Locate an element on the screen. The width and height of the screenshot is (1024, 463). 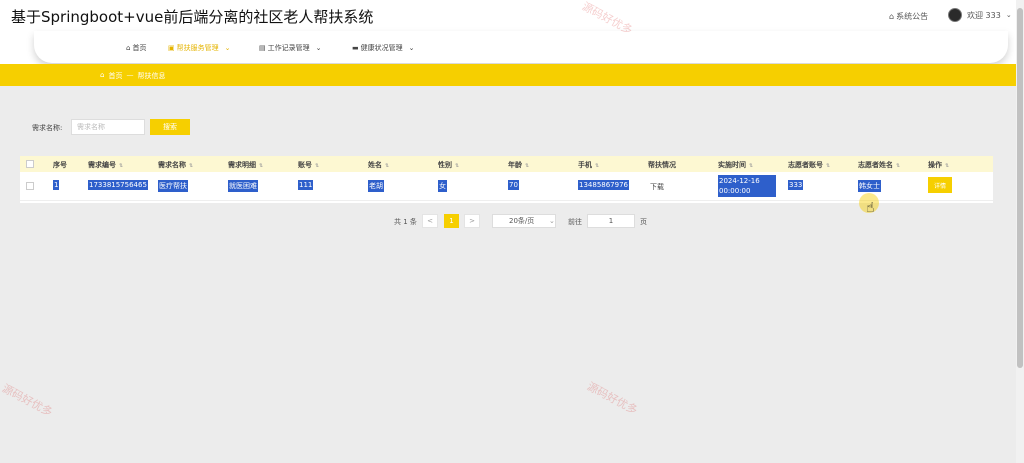
cell-name: 老胡 is located at coordinates (376, 186).